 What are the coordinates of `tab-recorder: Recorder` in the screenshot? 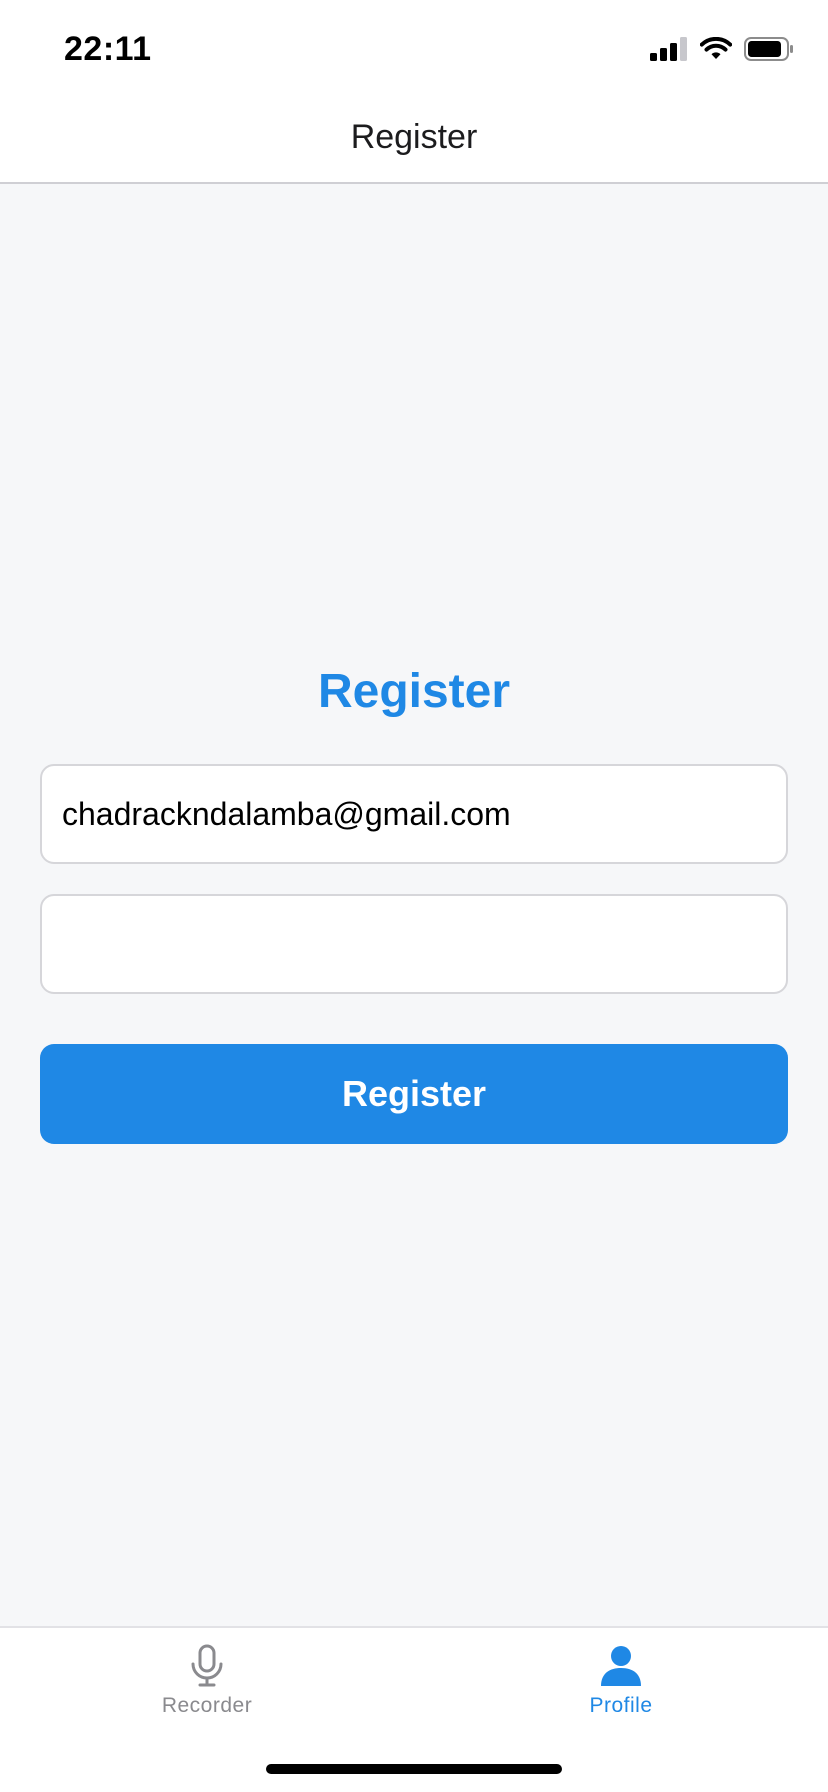 It's located at (207, 1681).